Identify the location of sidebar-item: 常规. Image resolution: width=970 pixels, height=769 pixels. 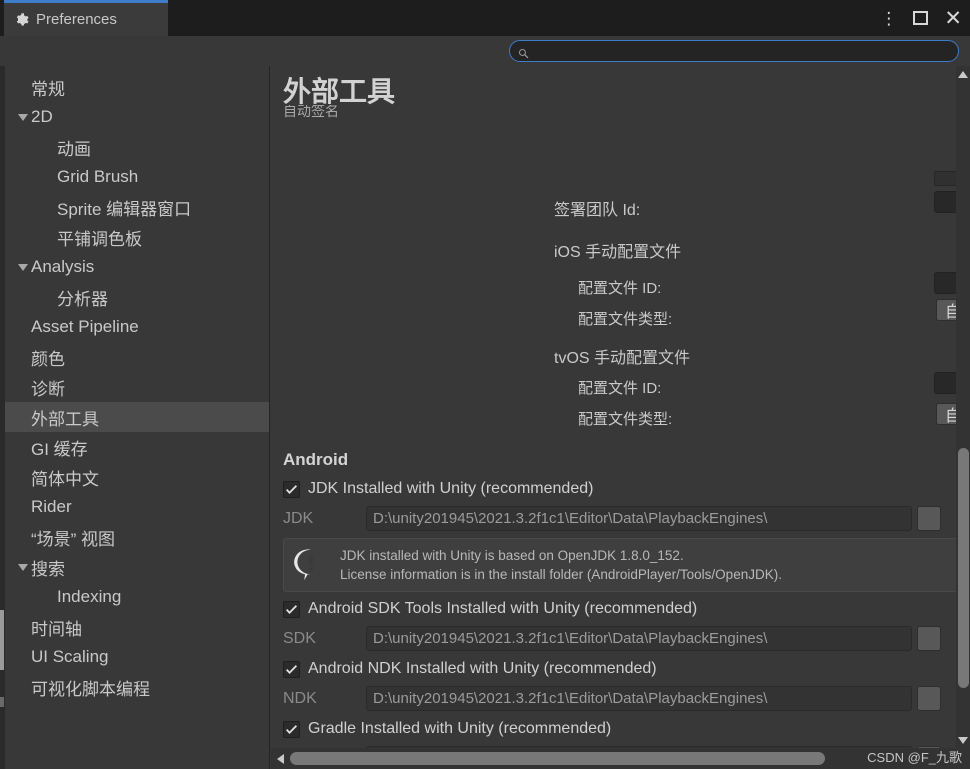
(137, 87).